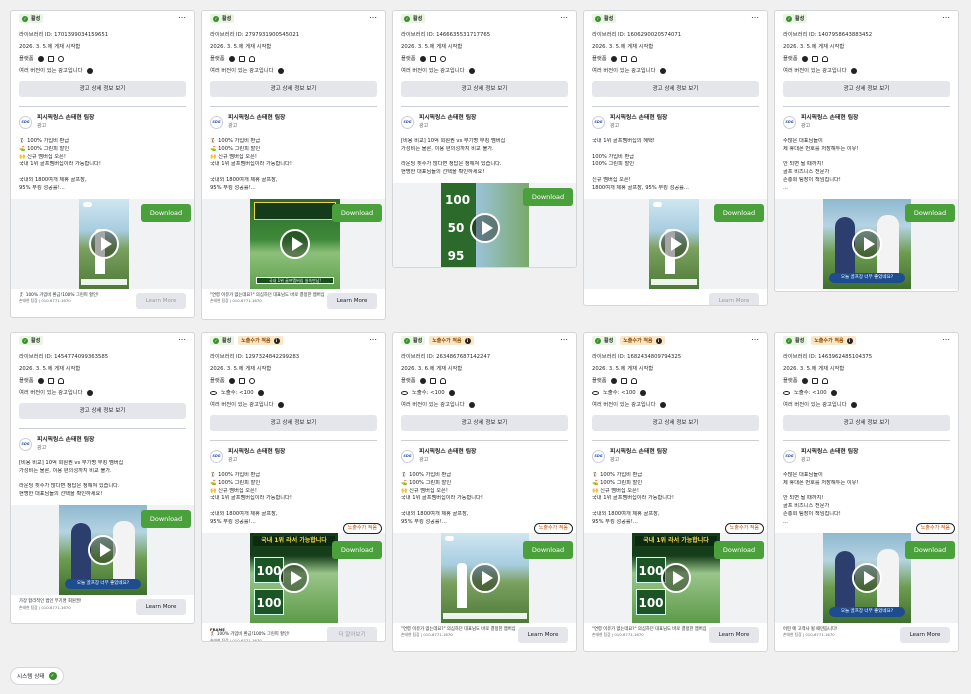  Describe the element at coordinates (424, 490) in the screenshot. I see `body-line: 🙌 신규 멤버십 오픈!` at that location.